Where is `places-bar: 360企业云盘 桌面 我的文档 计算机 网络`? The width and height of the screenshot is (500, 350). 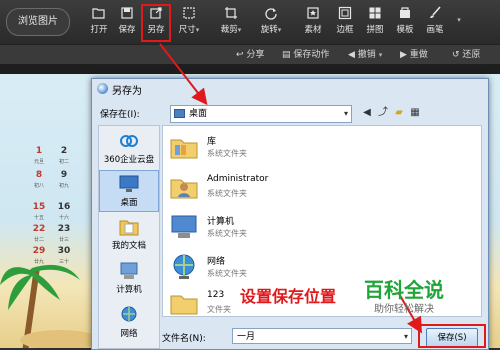 places-bar: 360企业云盘 桌面 我的文档 计算机 网络 is located at coordinates (129, 237).